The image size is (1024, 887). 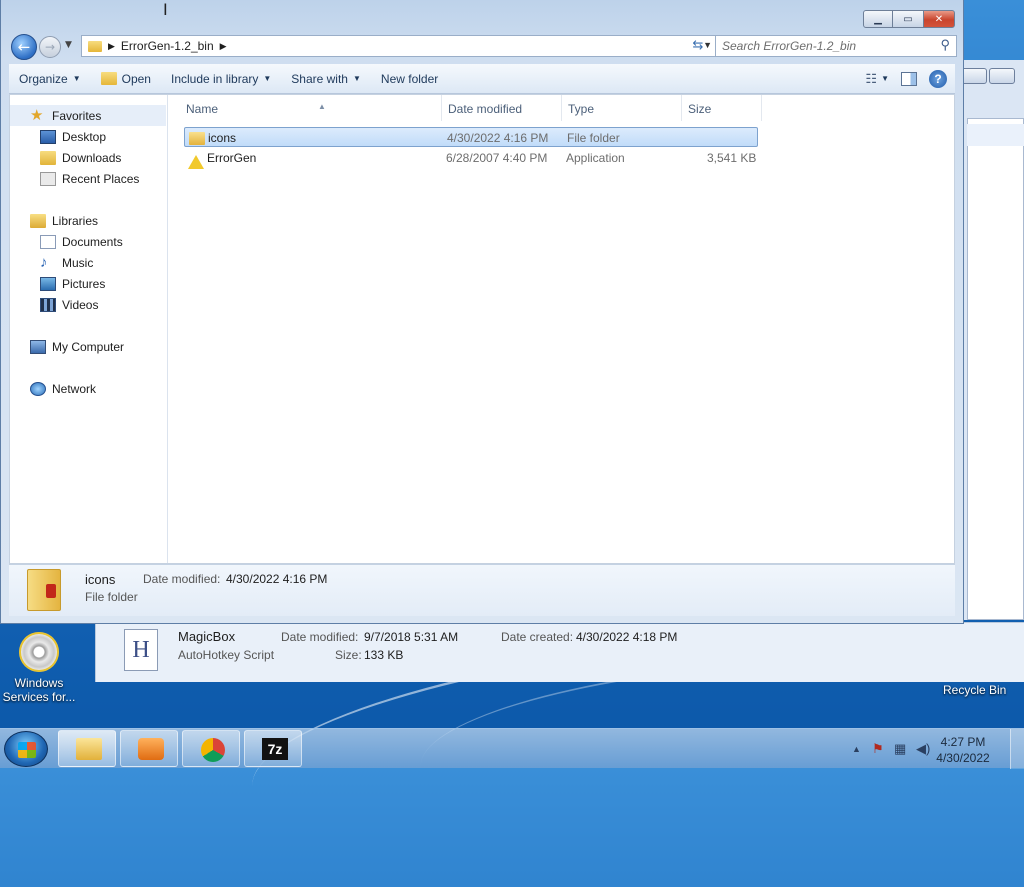 I want to click on include-in-library-label: Include in library, so click(x=214, y=78).